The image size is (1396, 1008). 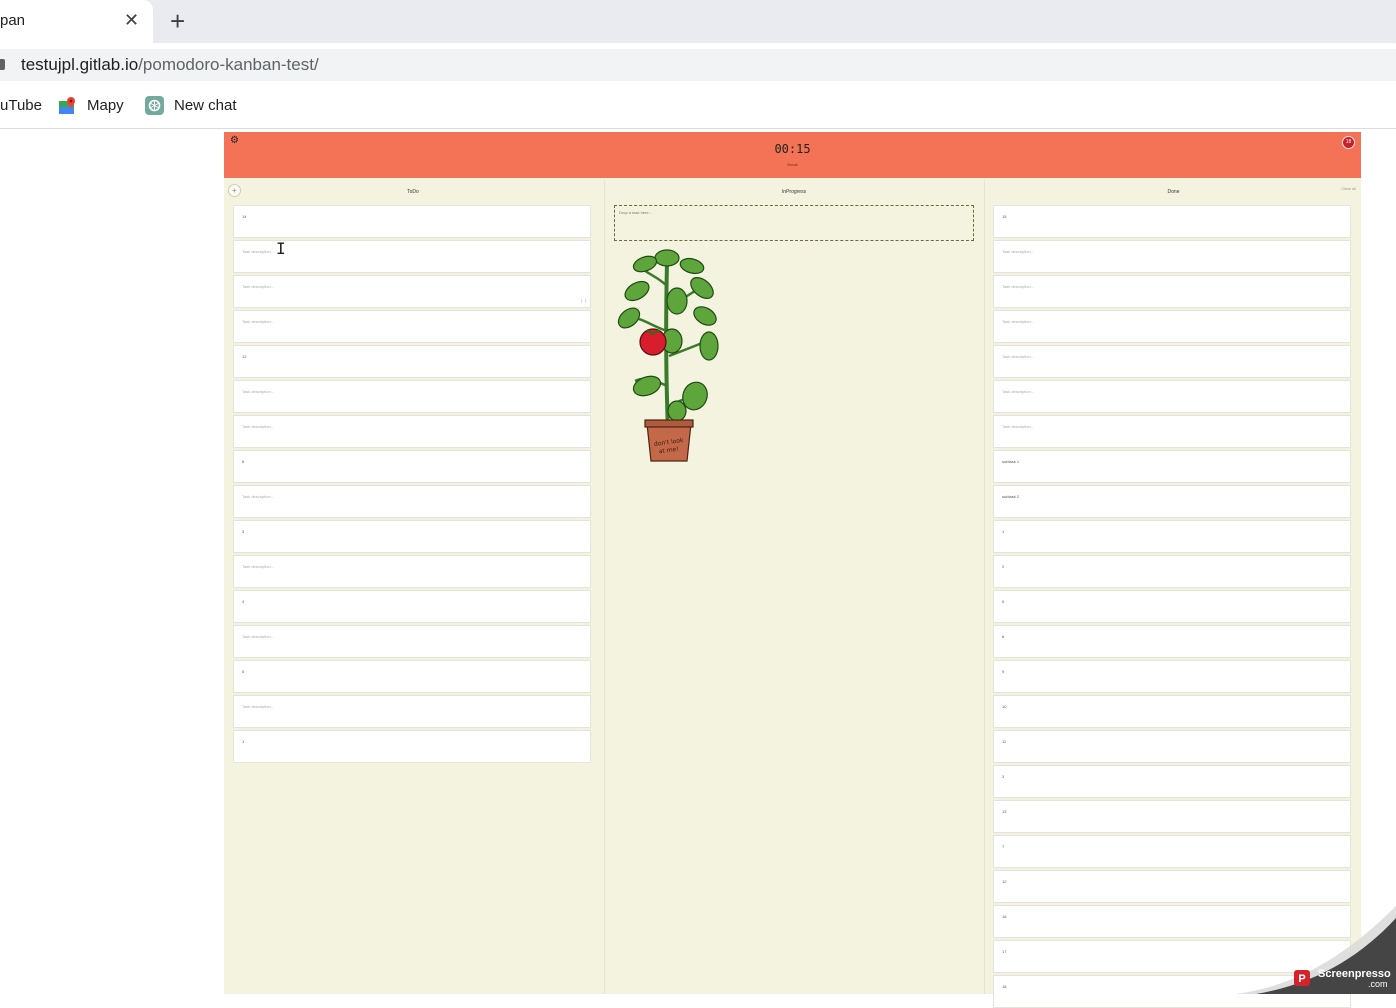 I want to click on task-card: subtask 1, so click(x=1172, y=466).